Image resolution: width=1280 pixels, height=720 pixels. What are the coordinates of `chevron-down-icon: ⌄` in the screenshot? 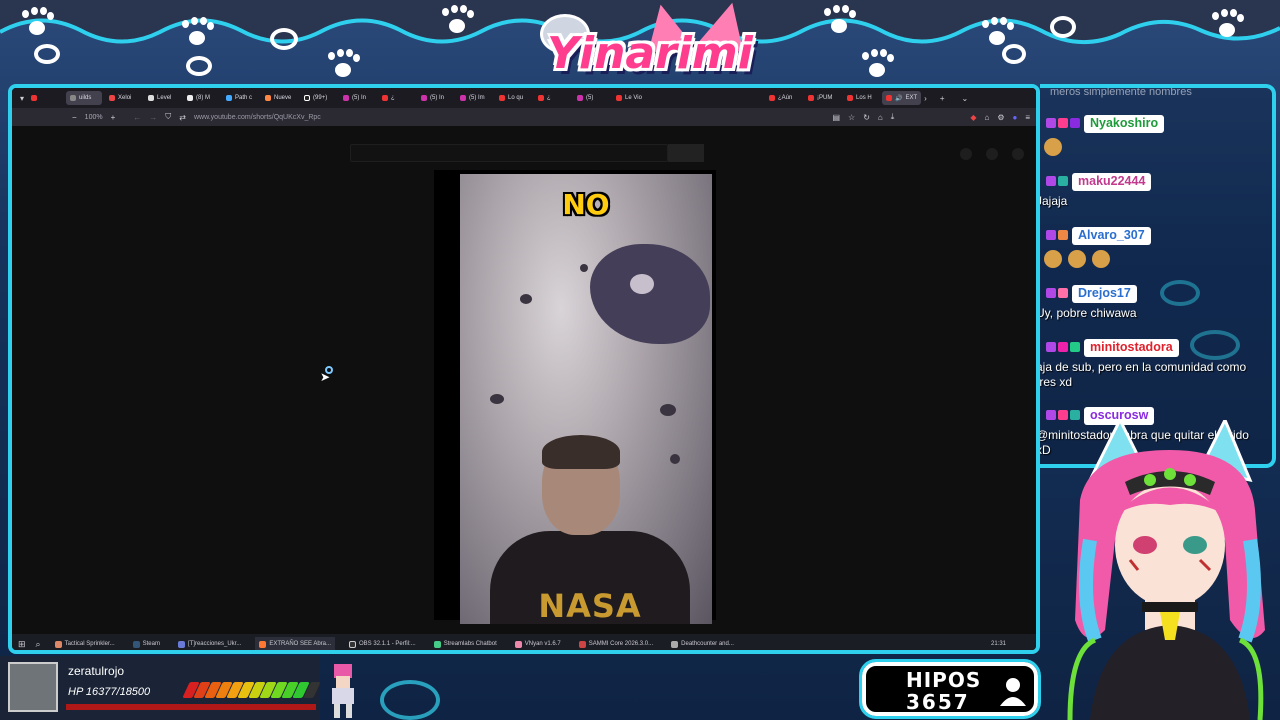 It's located at (965, 98).